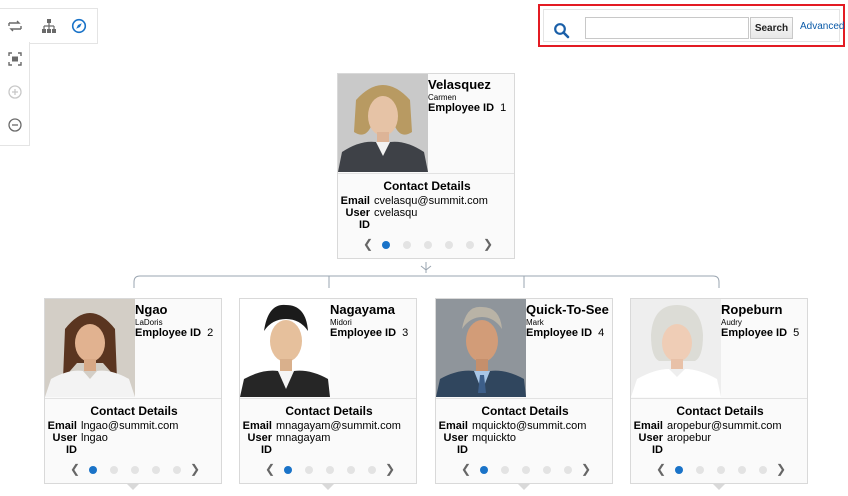 This screenshot has height=496, width=848. What do you see at coordinates (689, 438) in the screenshot?
I see `user-id-value: aropebur` at bounding box center [689, 438].